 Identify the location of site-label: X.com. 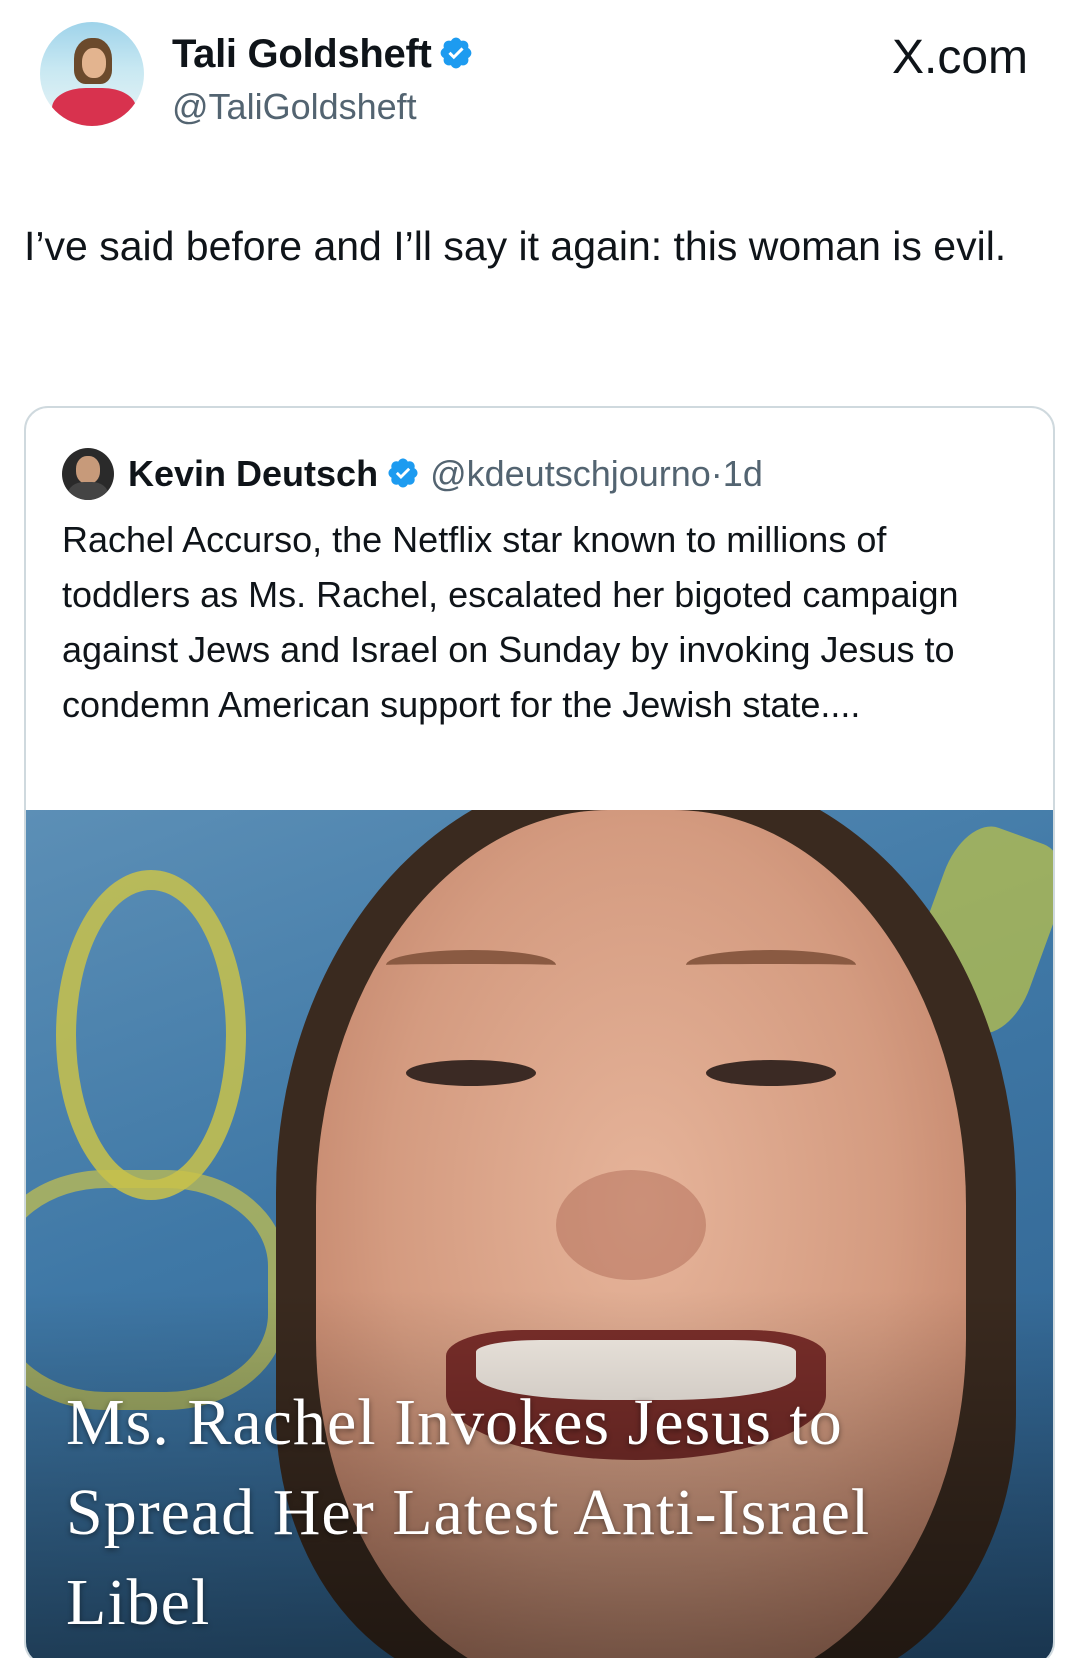
(959, 57).